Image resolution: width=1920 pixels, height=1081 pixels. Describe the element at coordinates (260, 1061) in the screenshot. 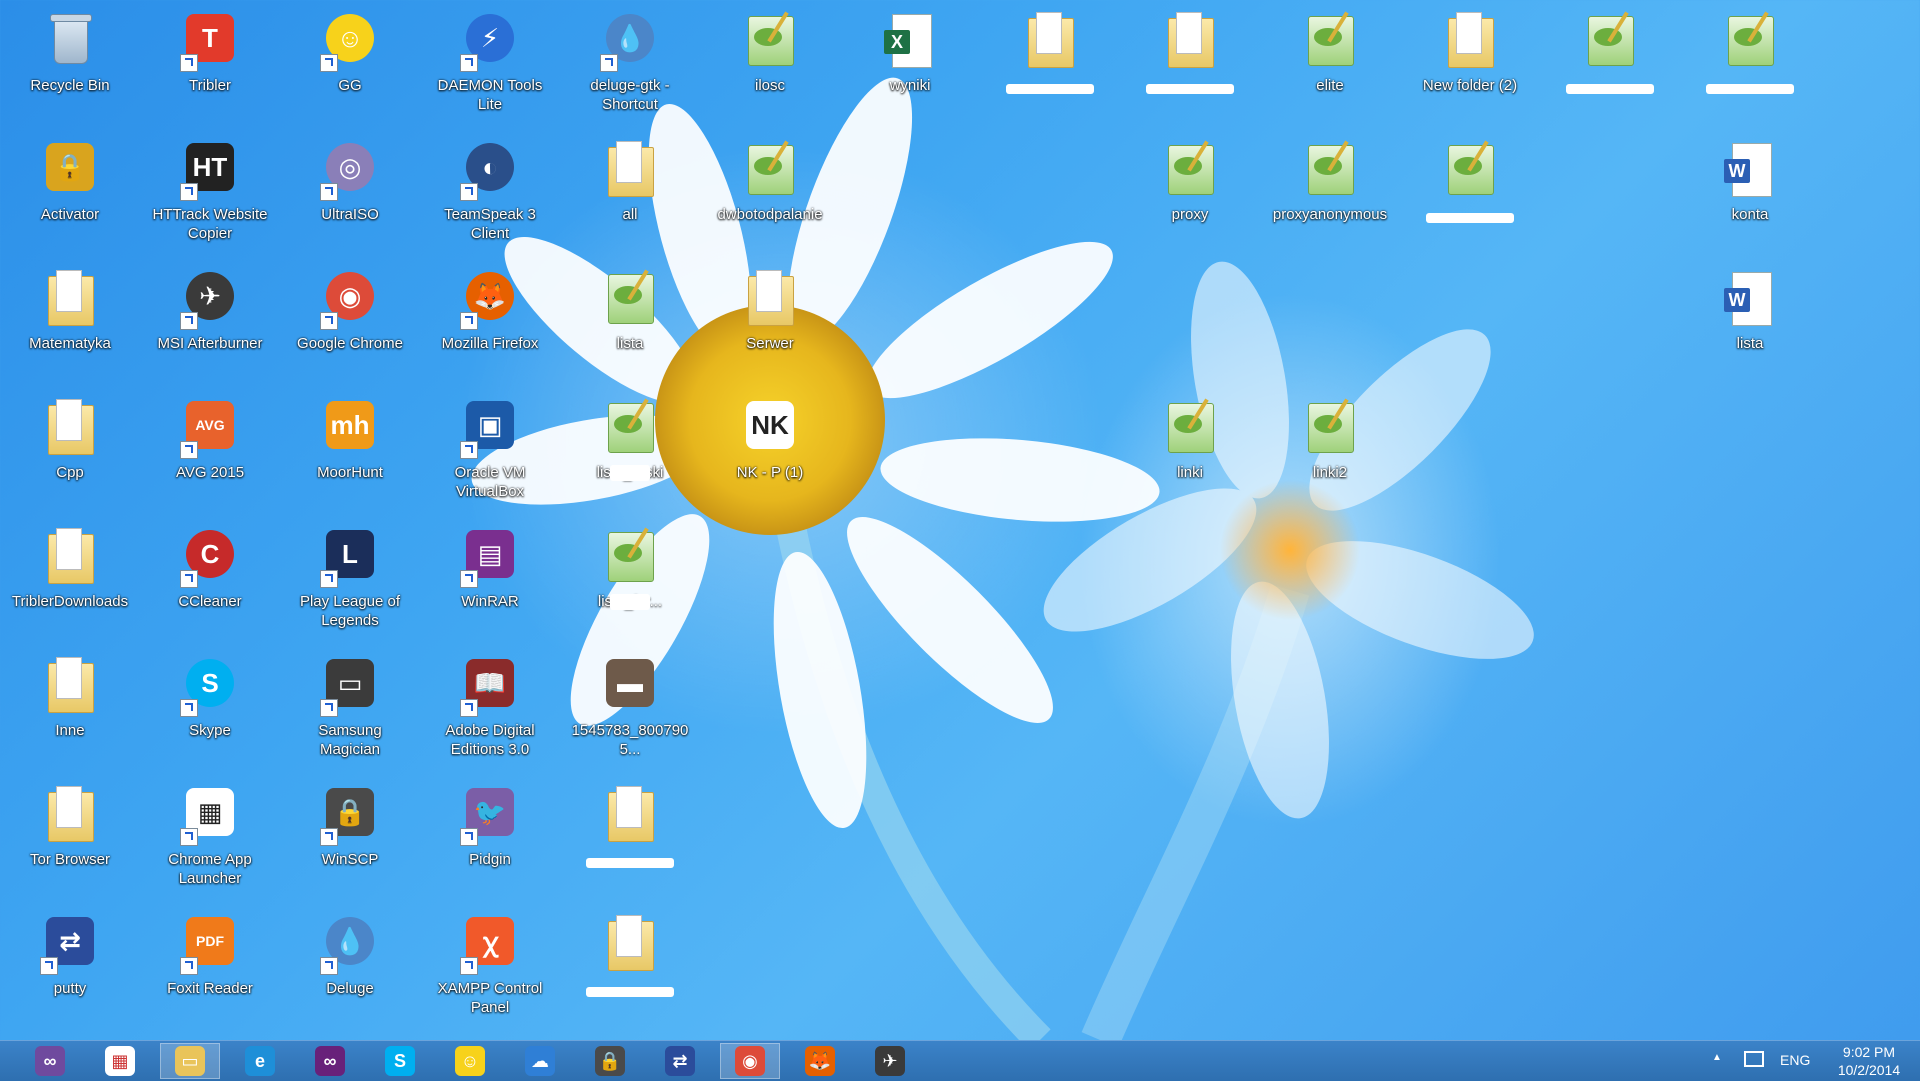

I see `taskbar-button-internet-explorer: e` at that location.